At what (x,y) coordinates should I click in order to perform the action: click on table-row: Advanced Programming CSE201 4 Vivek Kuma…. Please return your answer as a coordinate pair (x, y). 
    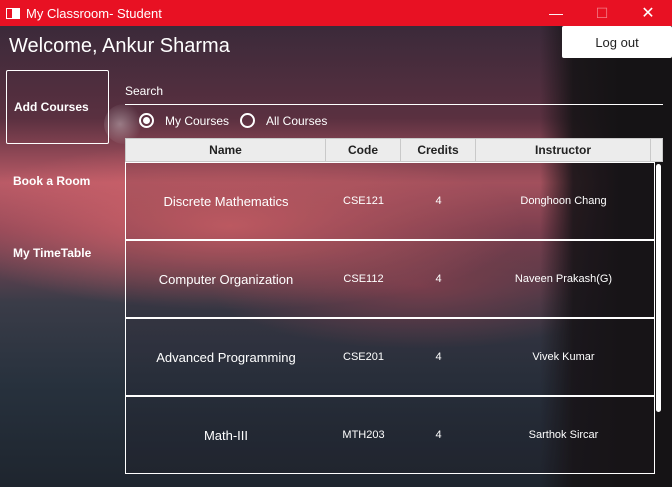
    Looking at the image, I should click on (390, 357).